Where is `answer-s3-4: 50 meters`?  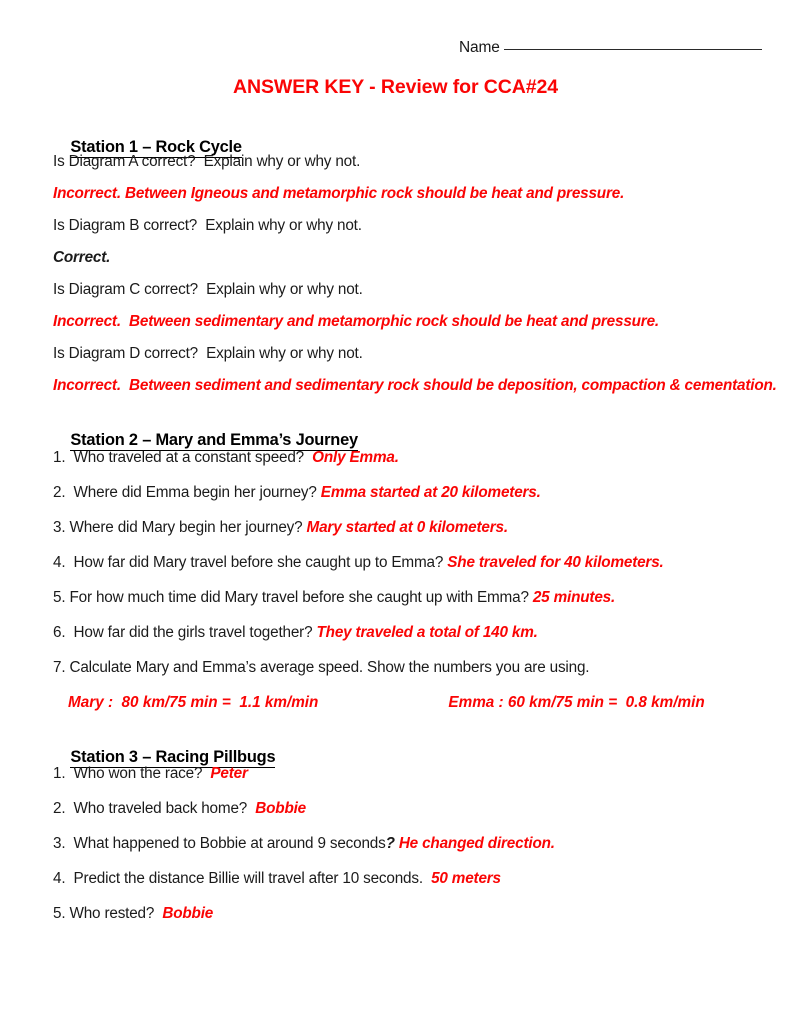 answer-s3-4: 50 meters is located at coordinates (464, 878).